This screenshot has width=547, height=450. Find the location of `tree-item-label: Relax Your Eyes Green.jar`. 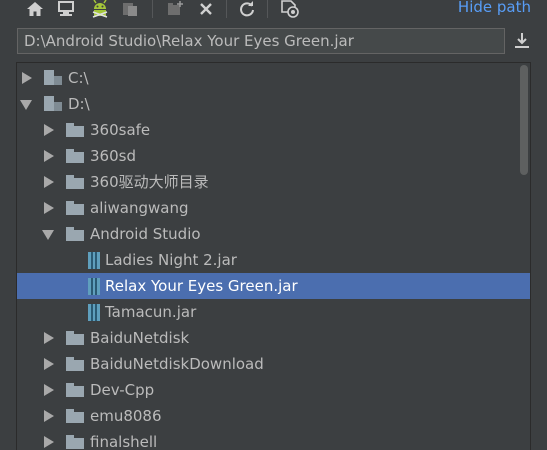

tree-item-label: Relax Your Eyes Green.jar is located at coordinates (201, 286).